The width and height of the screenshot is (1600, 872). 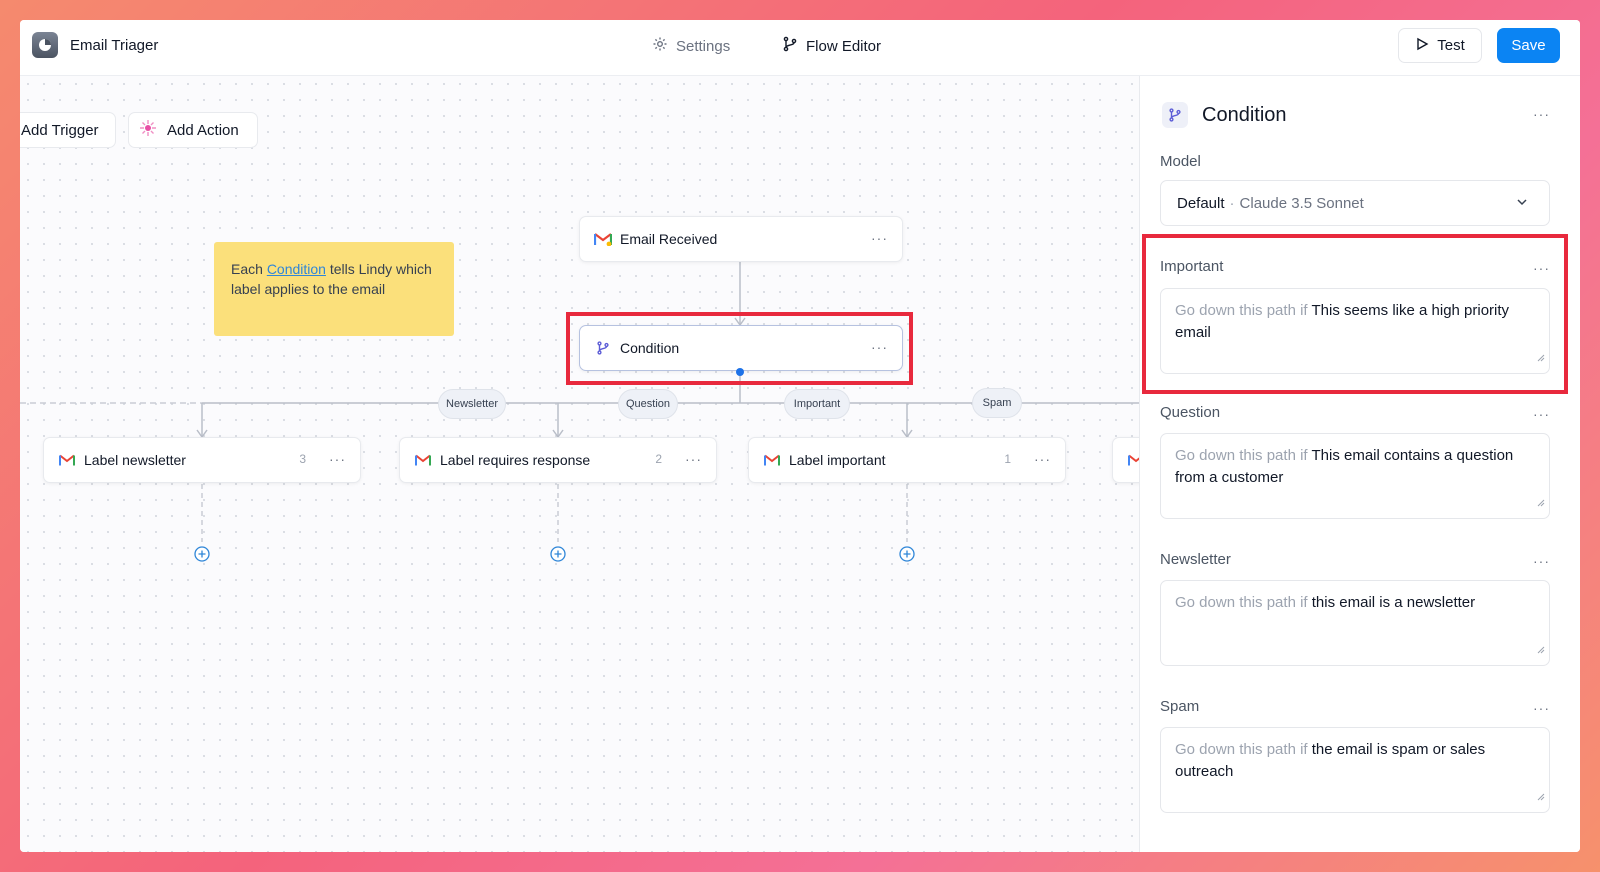 What do you see at coordinates (202, 460) in the screenshot?
I see `action-node-label-newsletter: Label newsletter 3 ···` at bounding box center [202, 460].